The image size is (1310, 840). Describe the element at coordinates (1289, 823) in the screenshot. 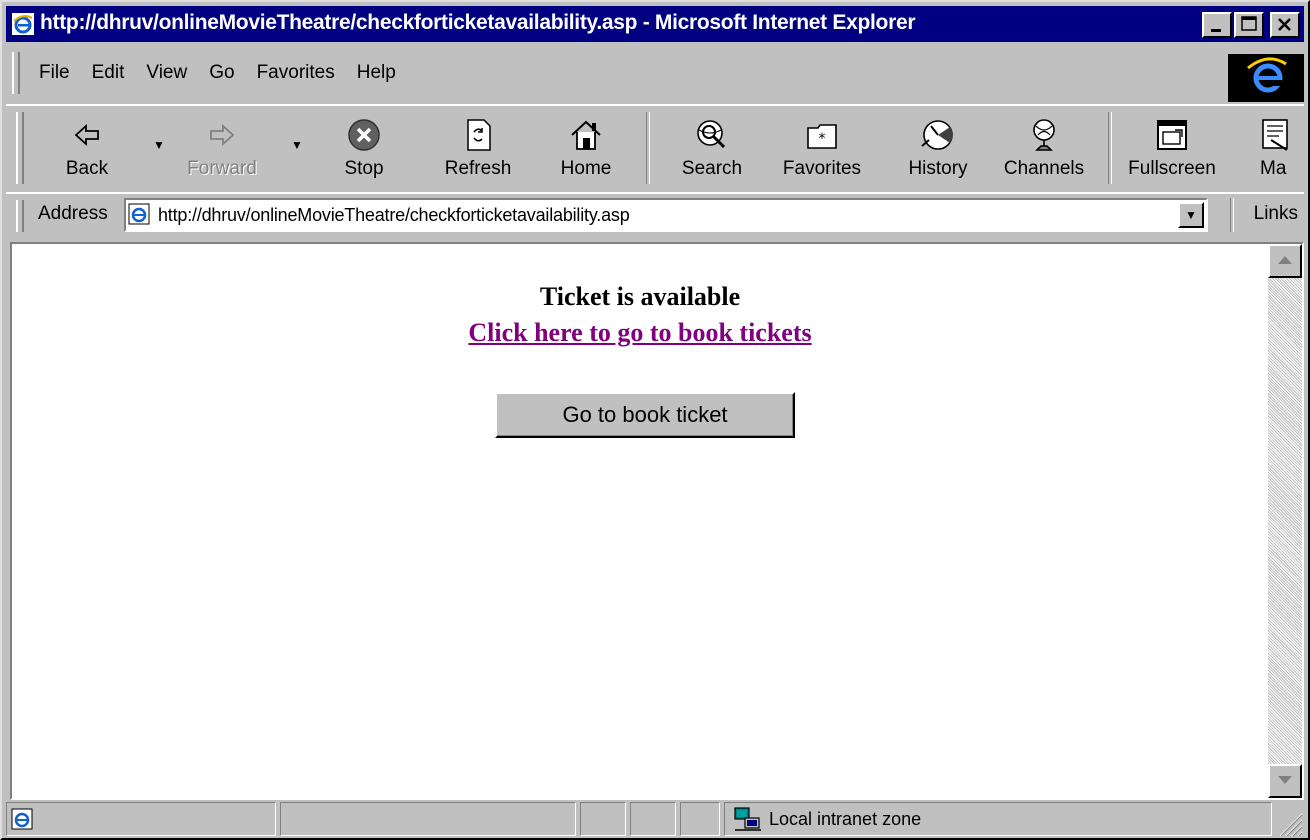

I see `resize-grip-icon` at that location.